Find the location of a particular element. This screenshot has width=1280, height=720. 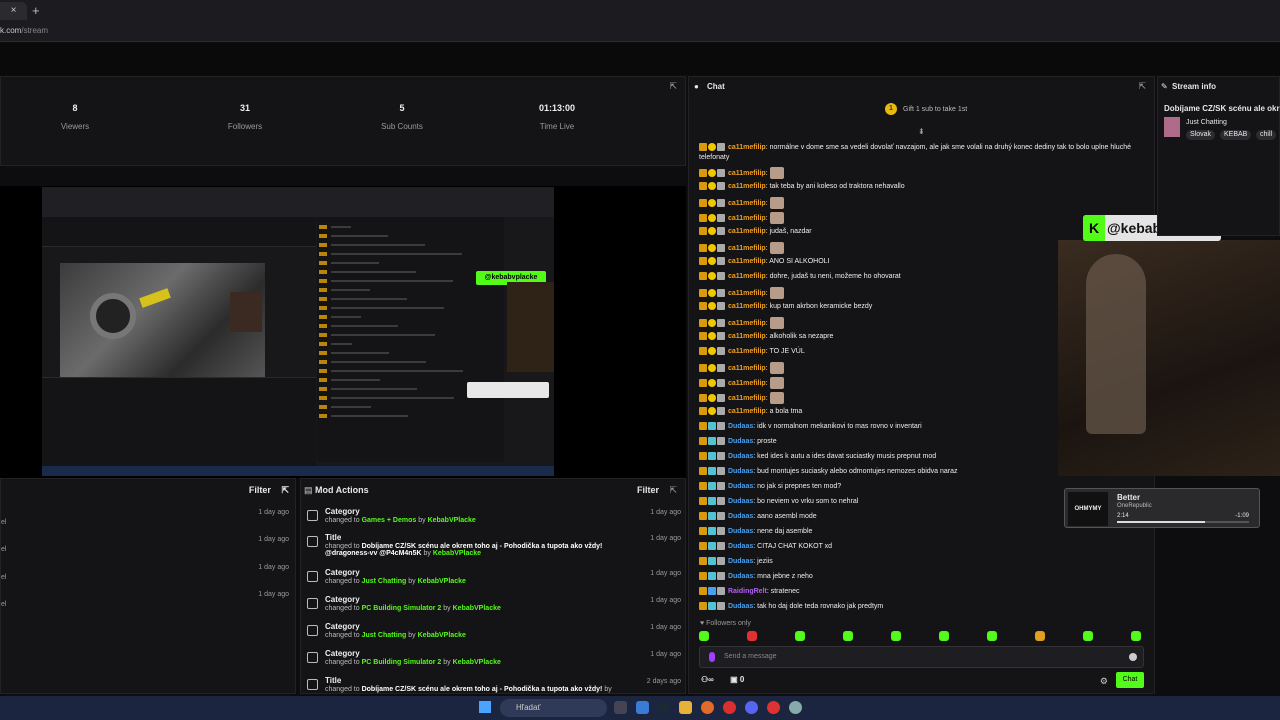

close-tab-icon: × is located at coordinates (14, 10).